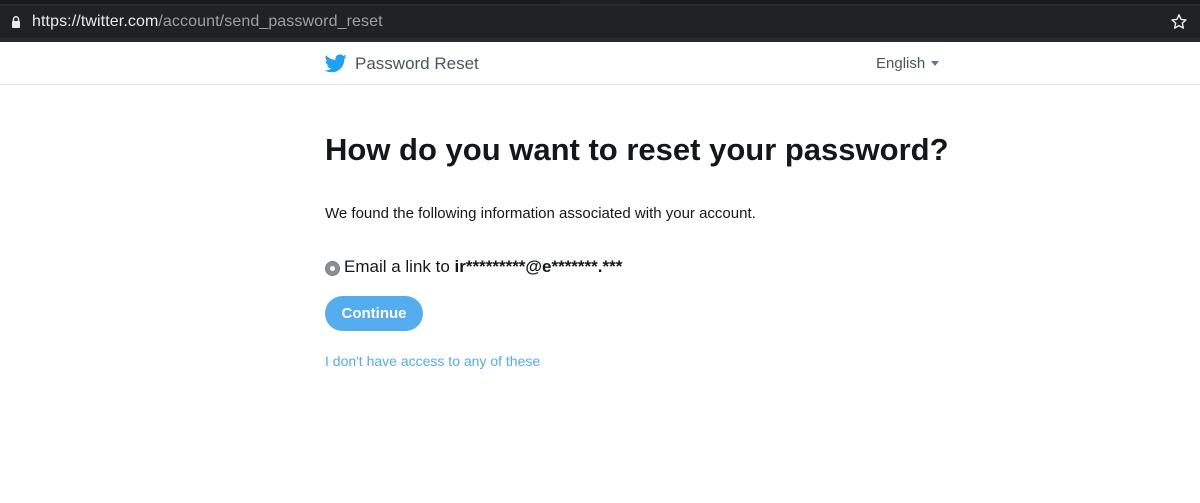 The height and width of the screenshot is (503, 1200). I want to click on email-option-prefix: Email a link to, so click(399, 266).